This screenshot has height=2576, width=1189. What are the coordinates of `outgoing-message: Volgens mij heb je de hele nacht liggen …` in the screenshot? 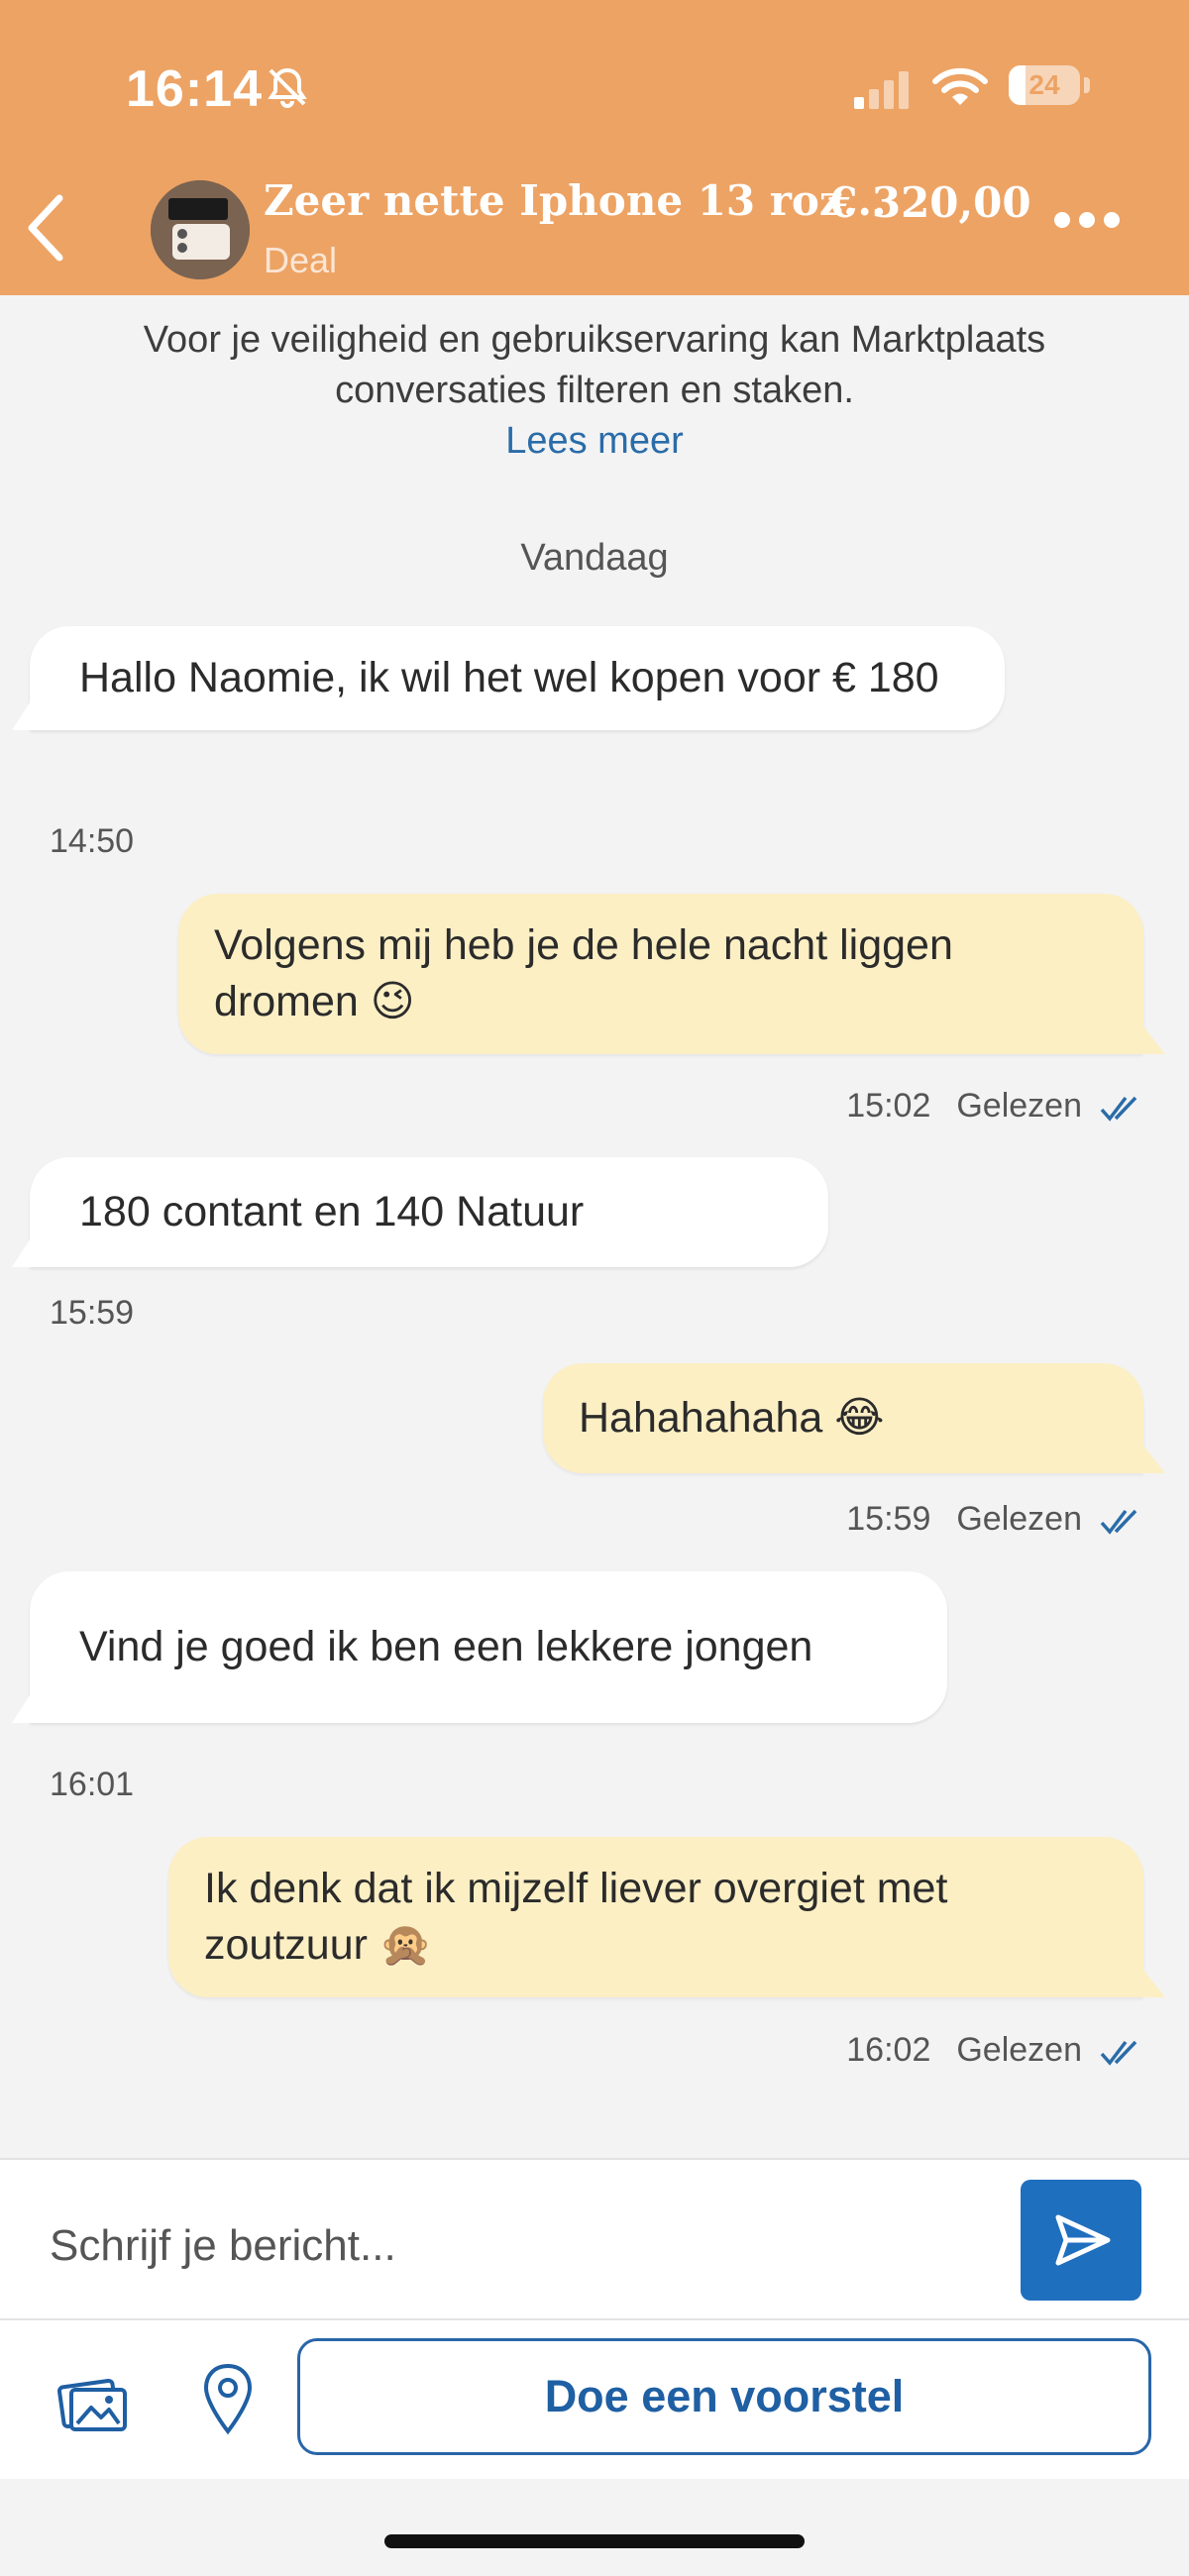 It's located at (672, 974).